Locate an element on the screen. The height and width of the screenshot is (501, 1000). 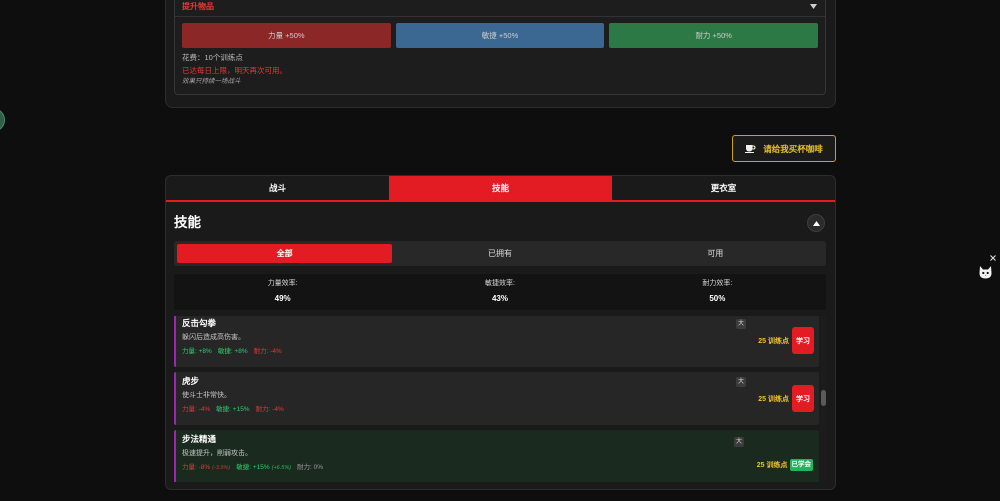
coffee-icon is located at coordinates (750, 148).